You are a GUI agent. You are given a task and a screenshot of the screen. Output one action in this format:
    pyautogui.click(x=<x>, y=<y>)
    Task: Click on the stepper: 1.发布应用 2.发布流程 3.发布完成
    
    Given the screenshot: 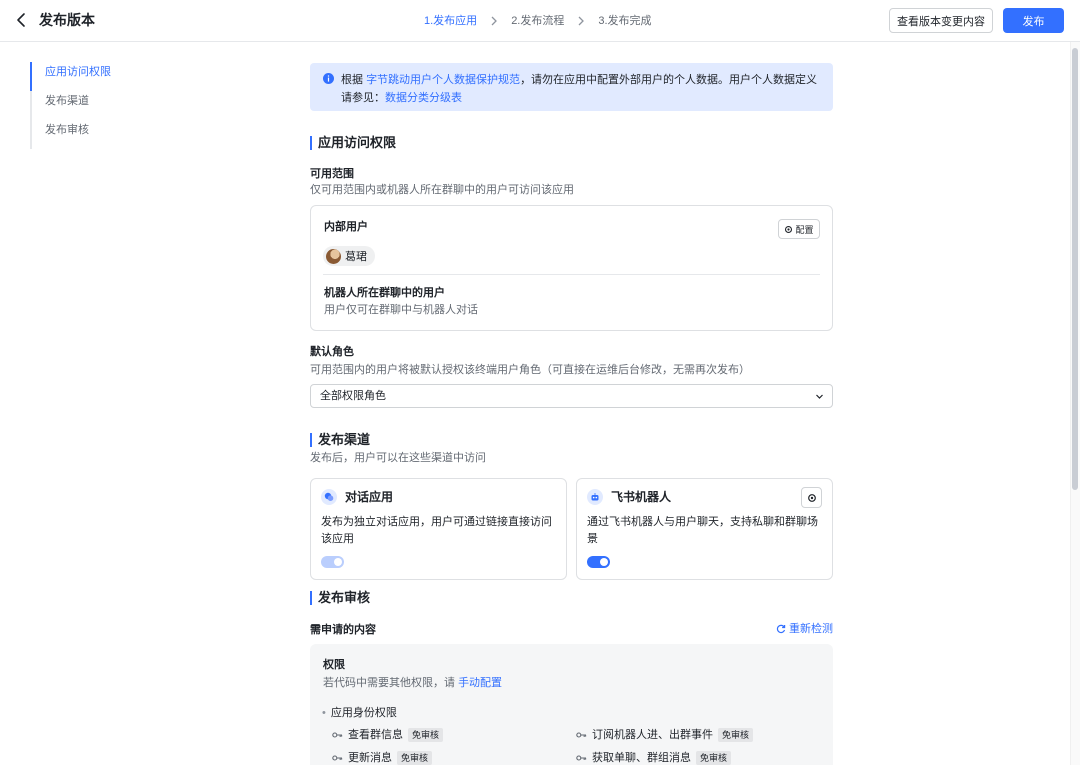 What is the action you would take?
    pyautogui.click(x=538, y=21)
    